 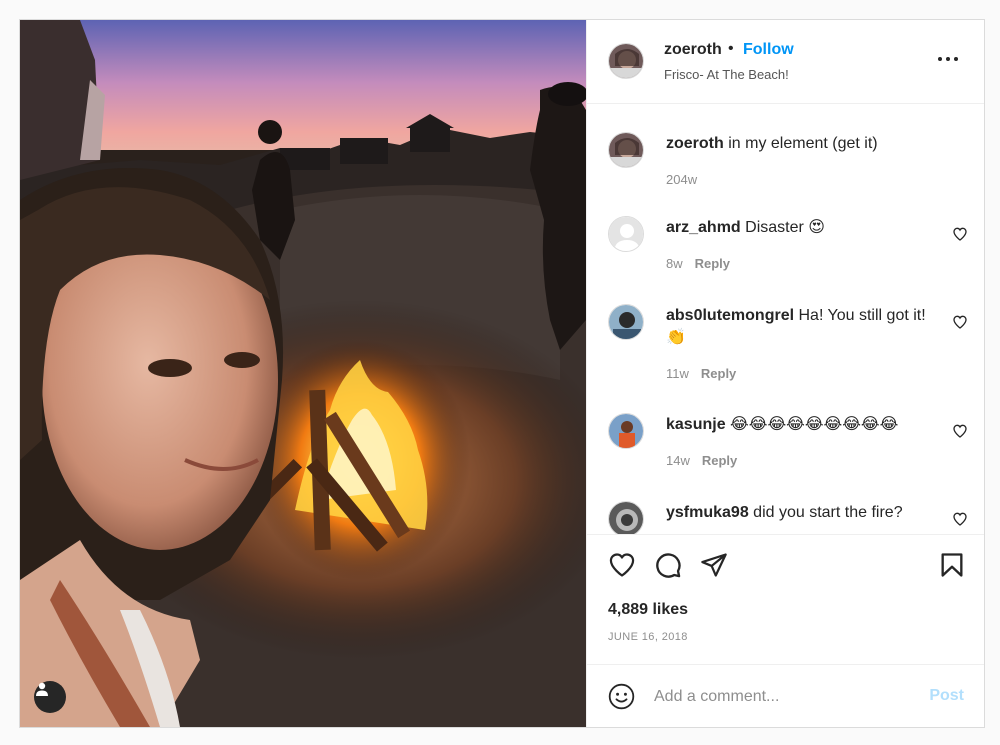 I want to click on post-actions: 4,889 likes JUNE 16, 2018, so click(x=785, y=599).